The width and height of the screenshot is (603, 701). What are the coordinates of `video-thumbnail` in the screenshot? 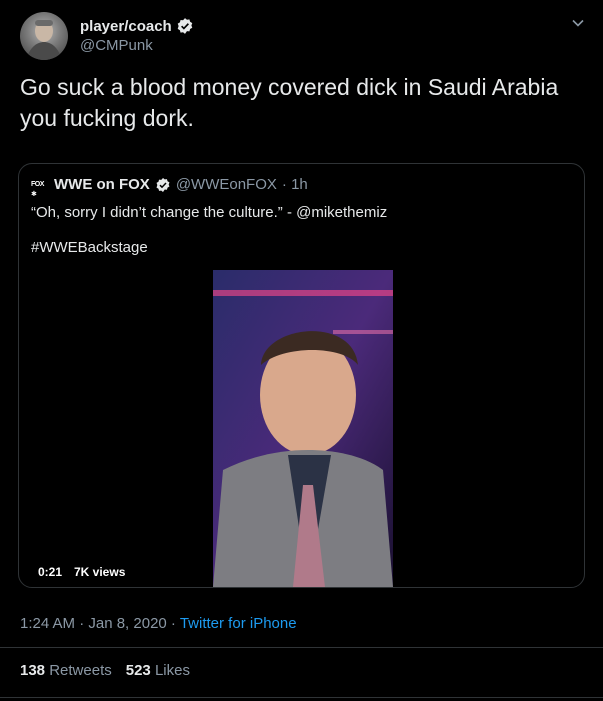 It's located at (303, 428).